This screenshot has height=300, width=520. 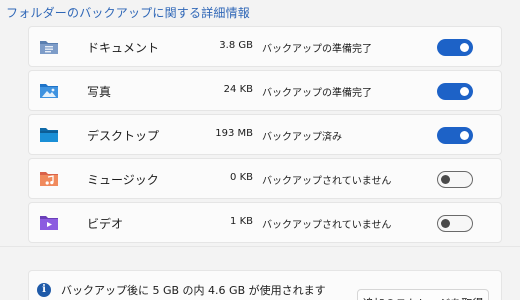 I want to click on info-icon: i, so click(x=44, y=290).